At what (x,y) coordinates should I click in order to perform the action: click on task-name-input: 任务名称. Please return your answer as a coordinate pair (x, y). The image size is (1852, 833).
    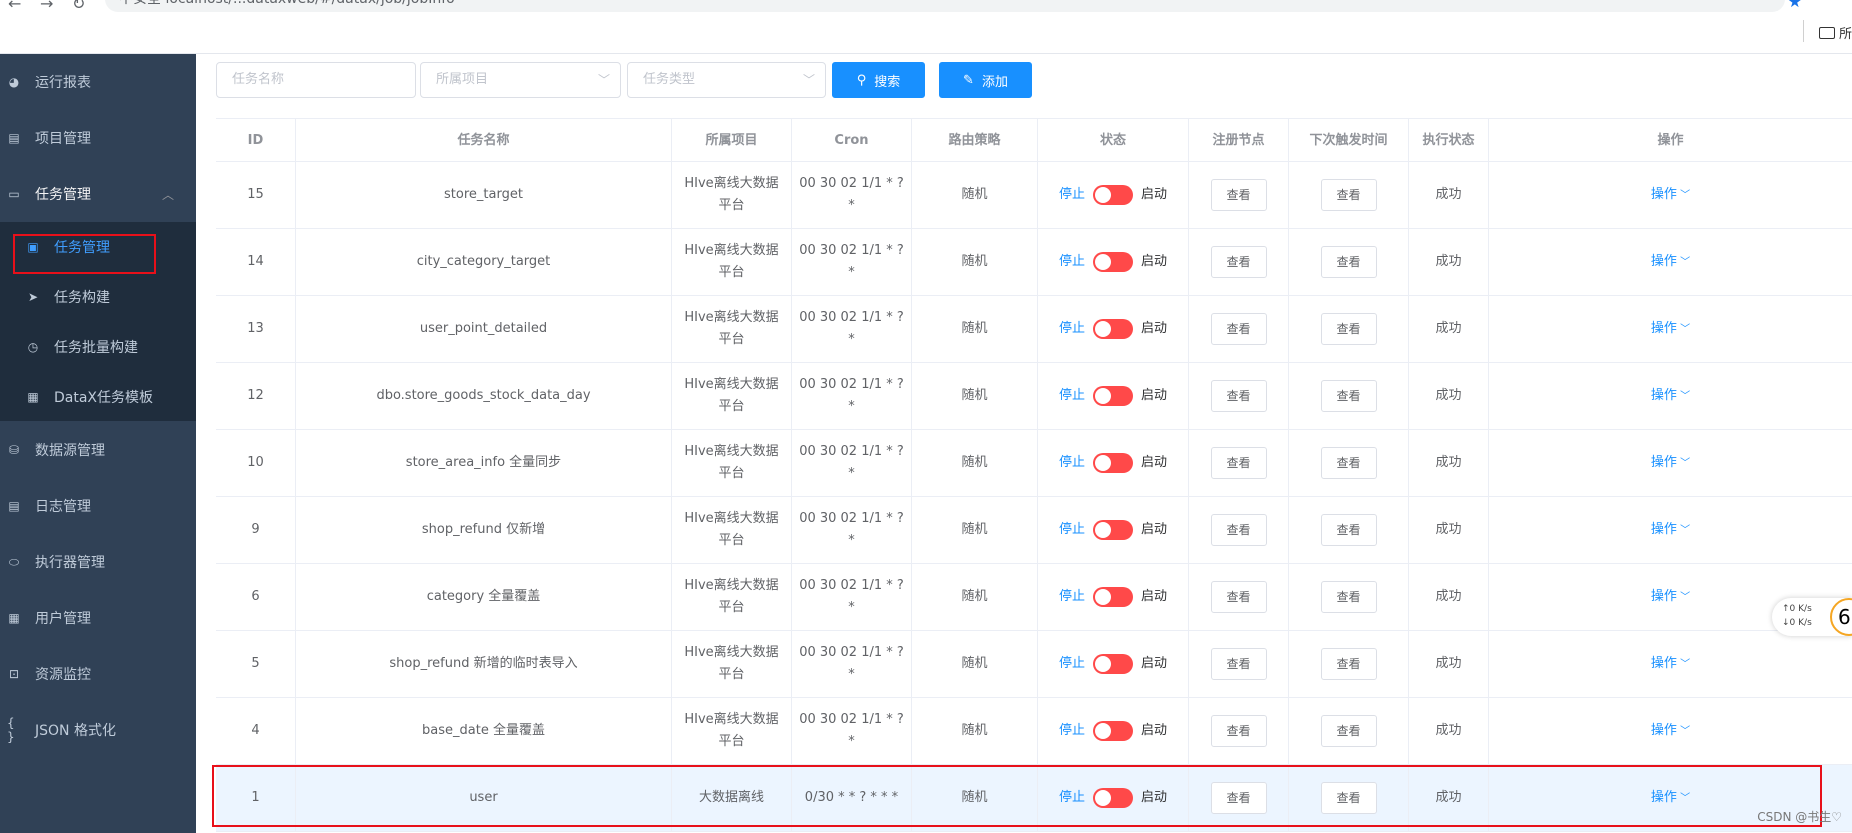
    Looking at the image, I should click on (316, 80).